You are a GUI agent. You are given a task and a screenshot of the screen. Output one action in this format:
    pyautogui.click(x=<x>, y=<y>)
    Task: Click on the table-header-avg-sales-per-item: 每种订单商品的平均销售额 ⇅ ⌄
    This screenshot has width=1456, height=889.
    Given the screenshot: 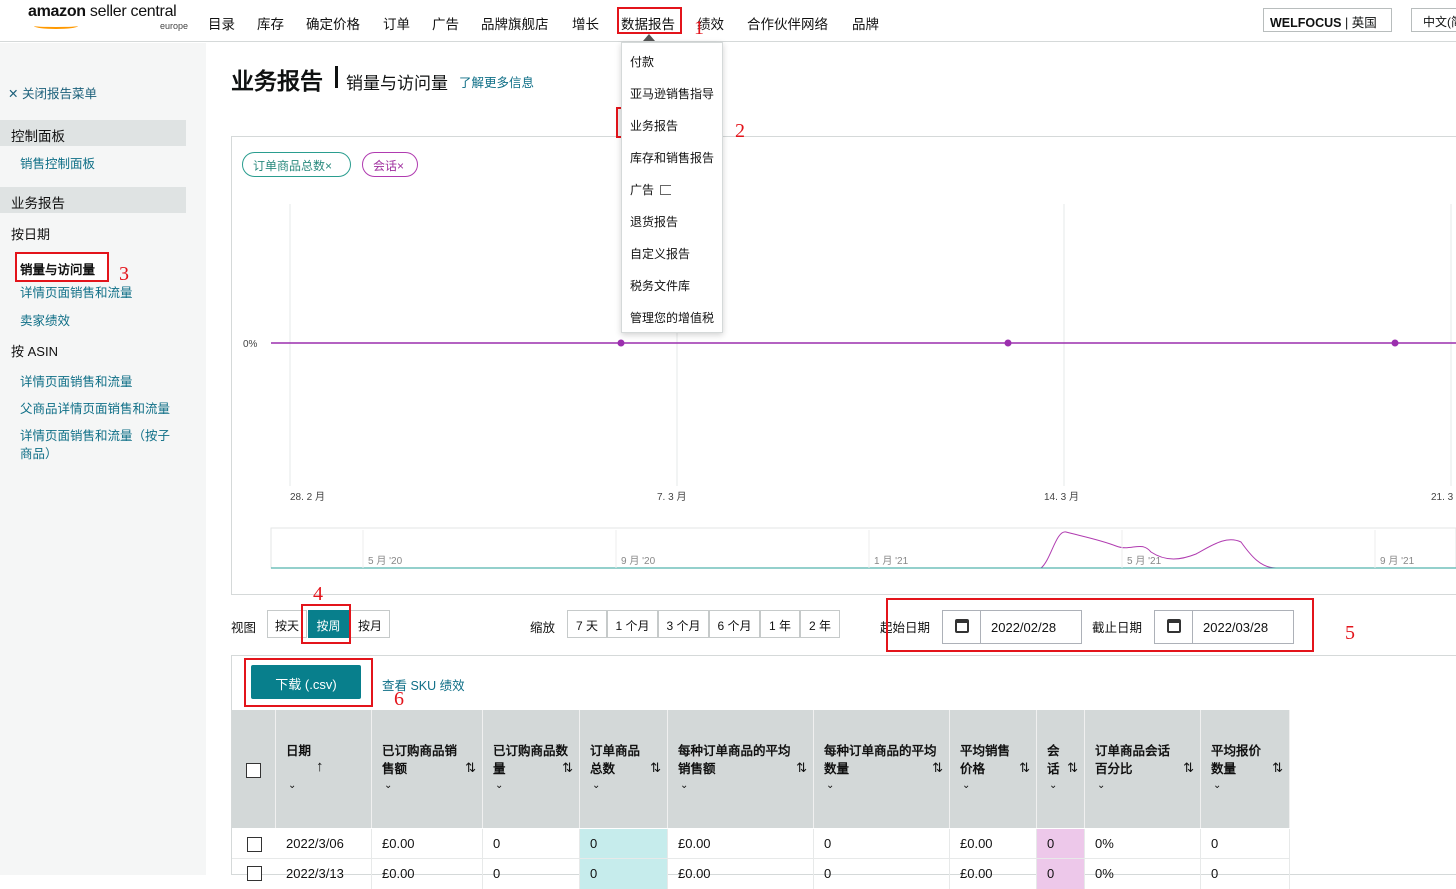 What is the action you would take?
    pyautogui.click(x=741, y=769)
    